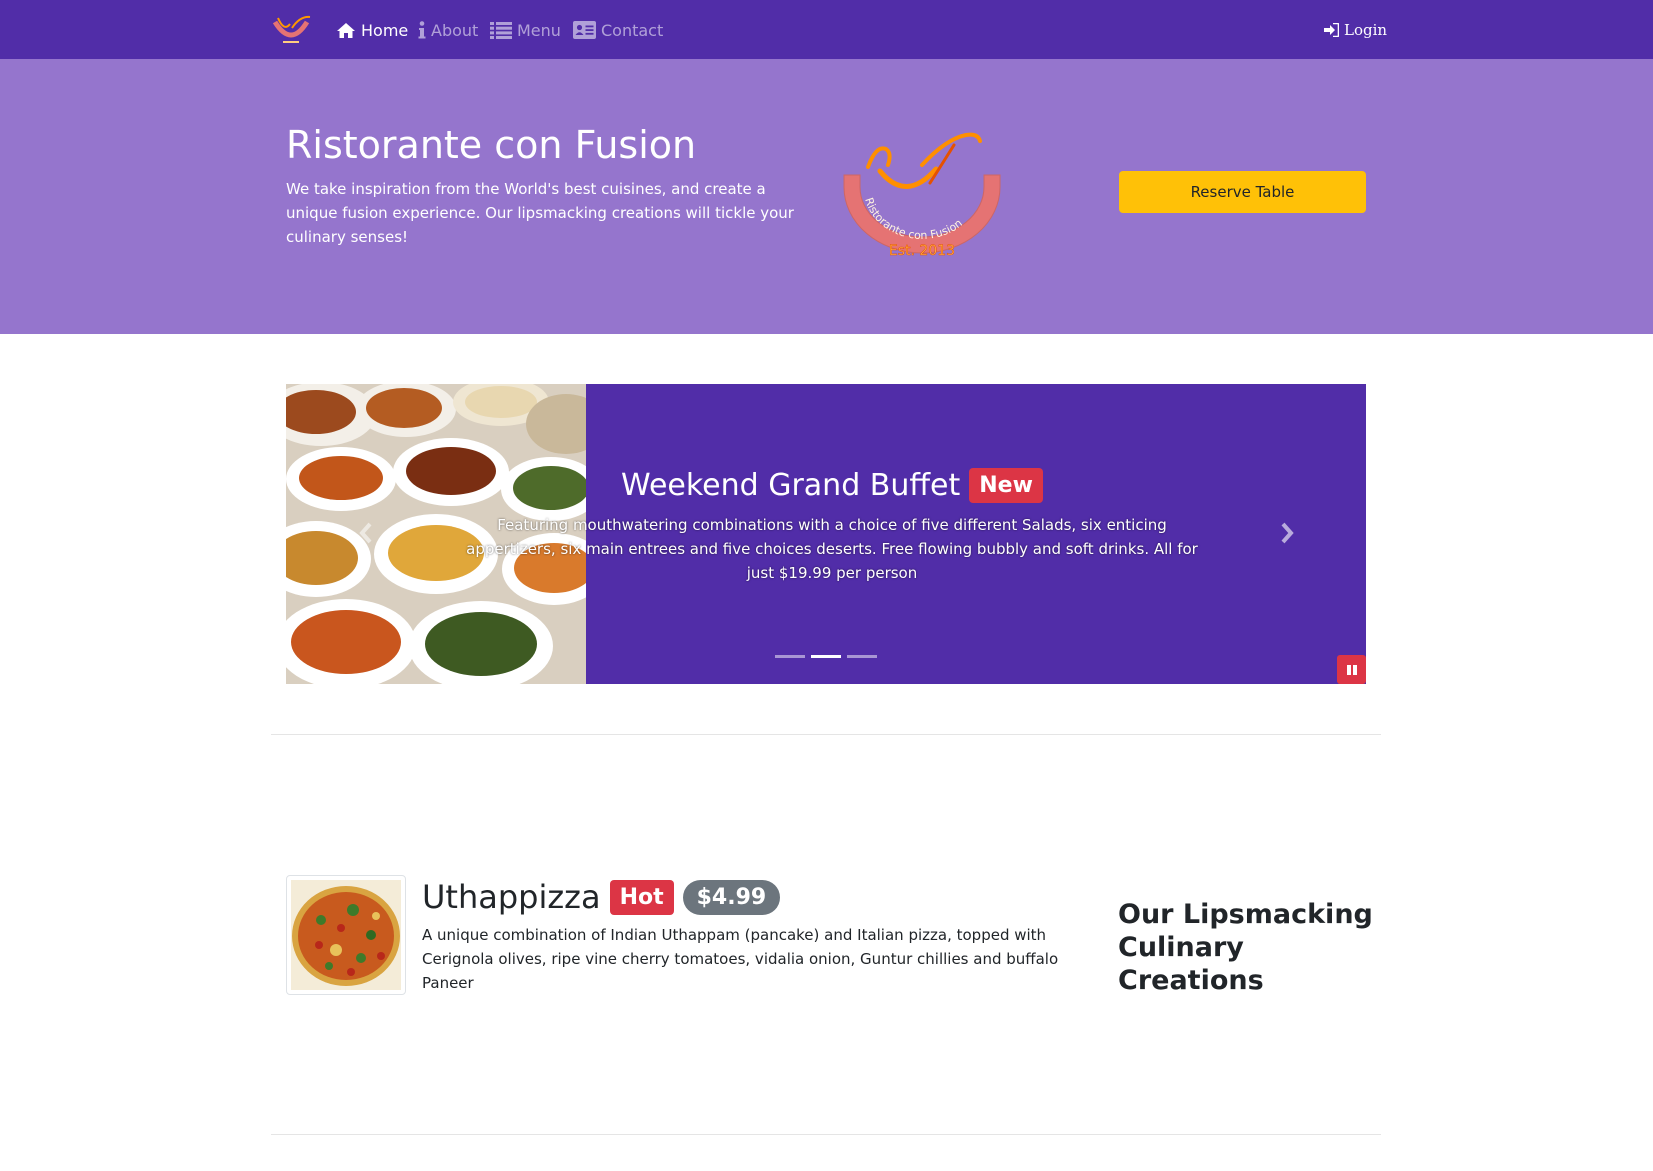 The image size is (1653, 1171). I want to click on brand-logo, so click(291, 30).